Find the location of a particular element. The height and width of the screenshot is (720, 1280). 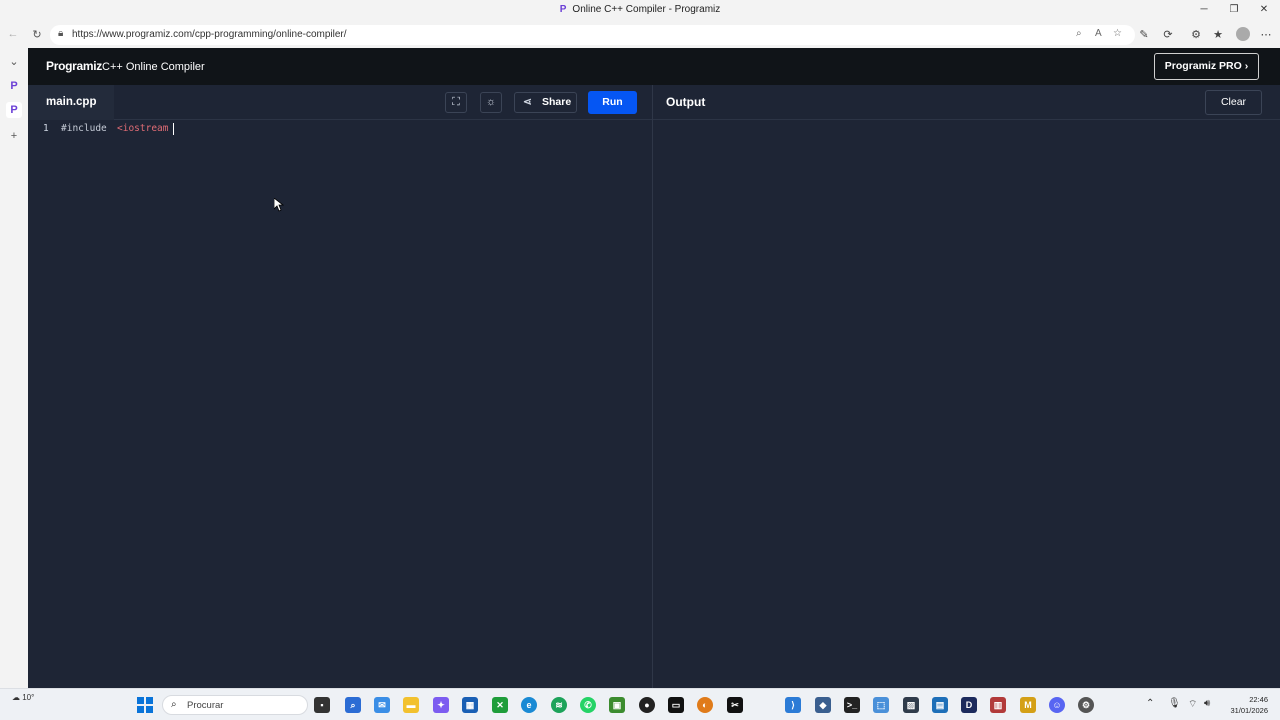

window-titlebar: P Online C++ Compiler - Programiz ─ ❐ ✕ is located at coordinates (640, 11).